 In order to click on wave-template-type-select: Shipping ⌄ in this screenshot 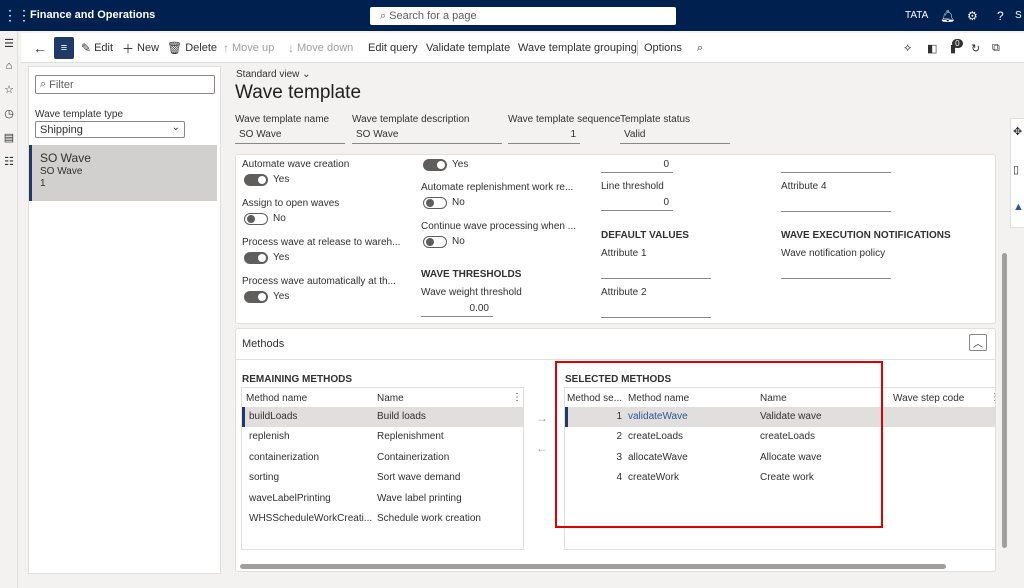, I will do `click(110, 129)`.